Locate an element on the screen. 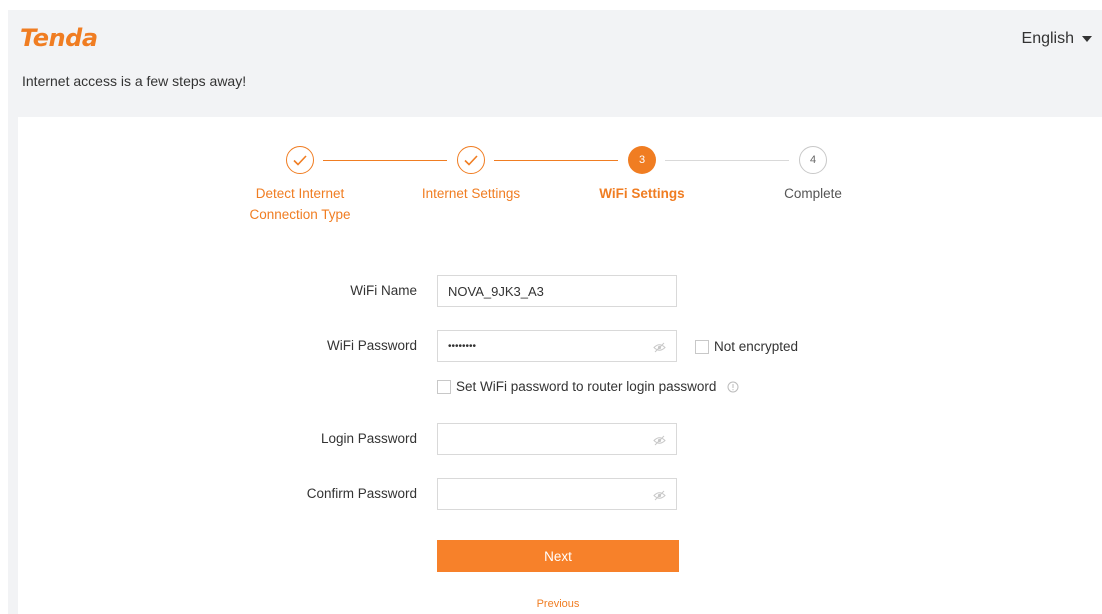  previous-link: Previous is located at coordinates (558, 604).